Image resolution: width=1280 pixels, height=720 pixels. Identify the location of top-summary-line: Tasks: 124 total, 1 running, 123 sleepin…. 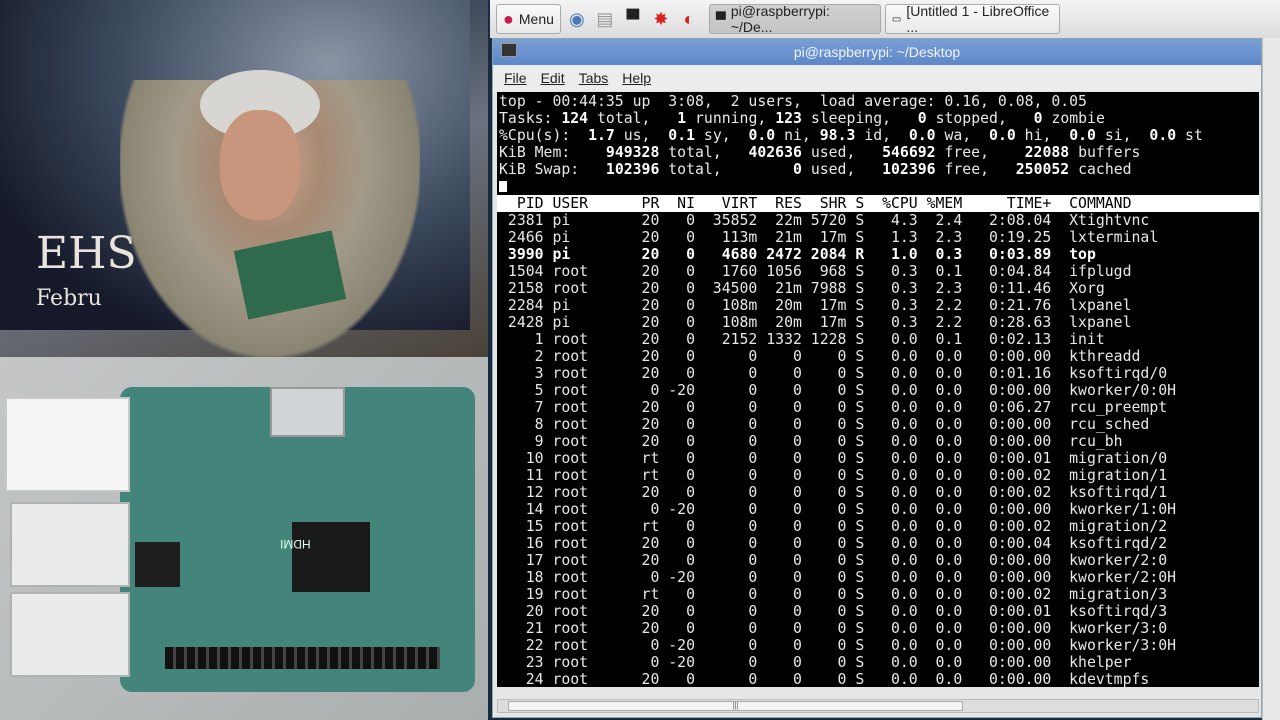
(802, 118).